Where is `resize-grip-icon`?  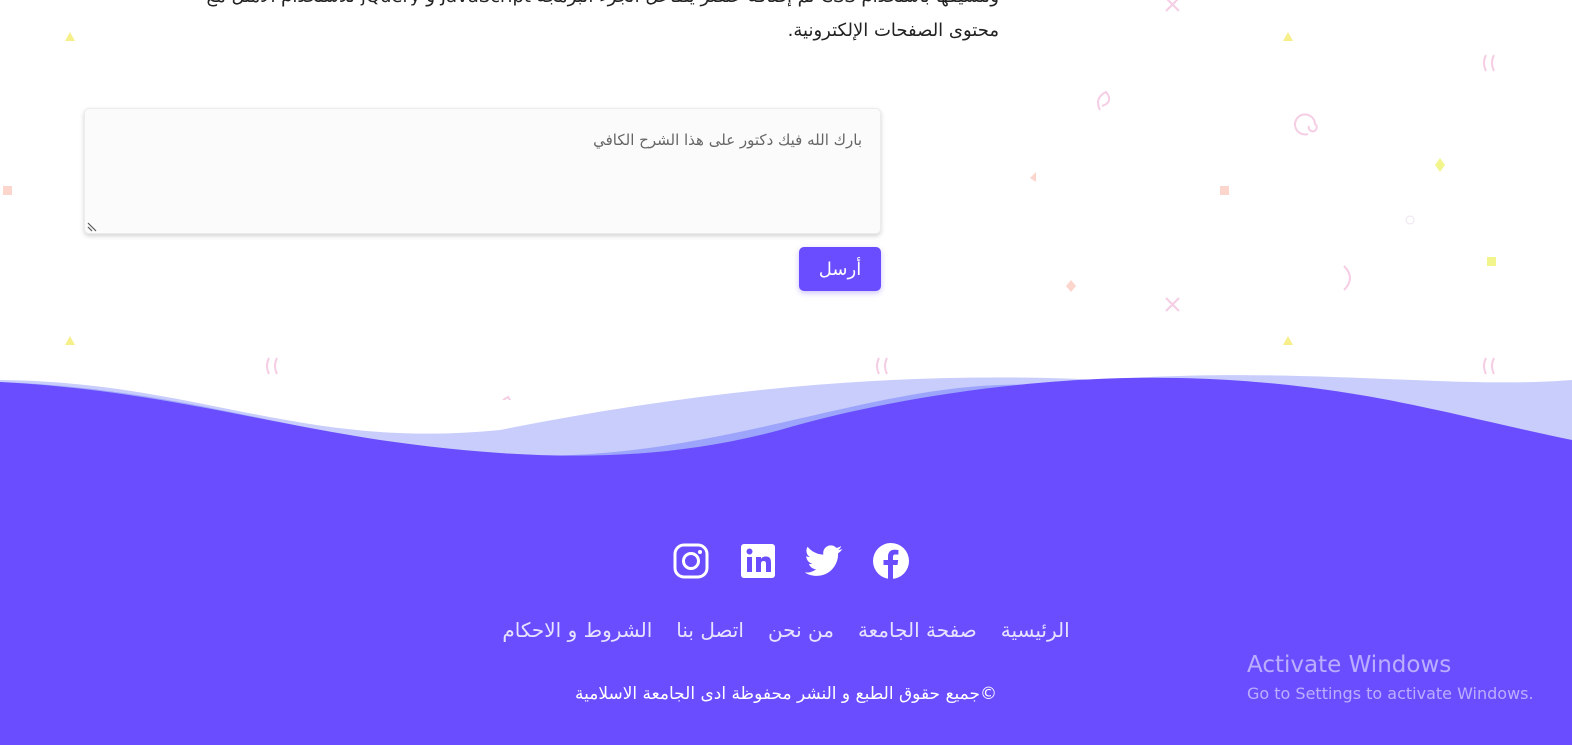 resize-grip-icon is located at coordinates (93, 226).